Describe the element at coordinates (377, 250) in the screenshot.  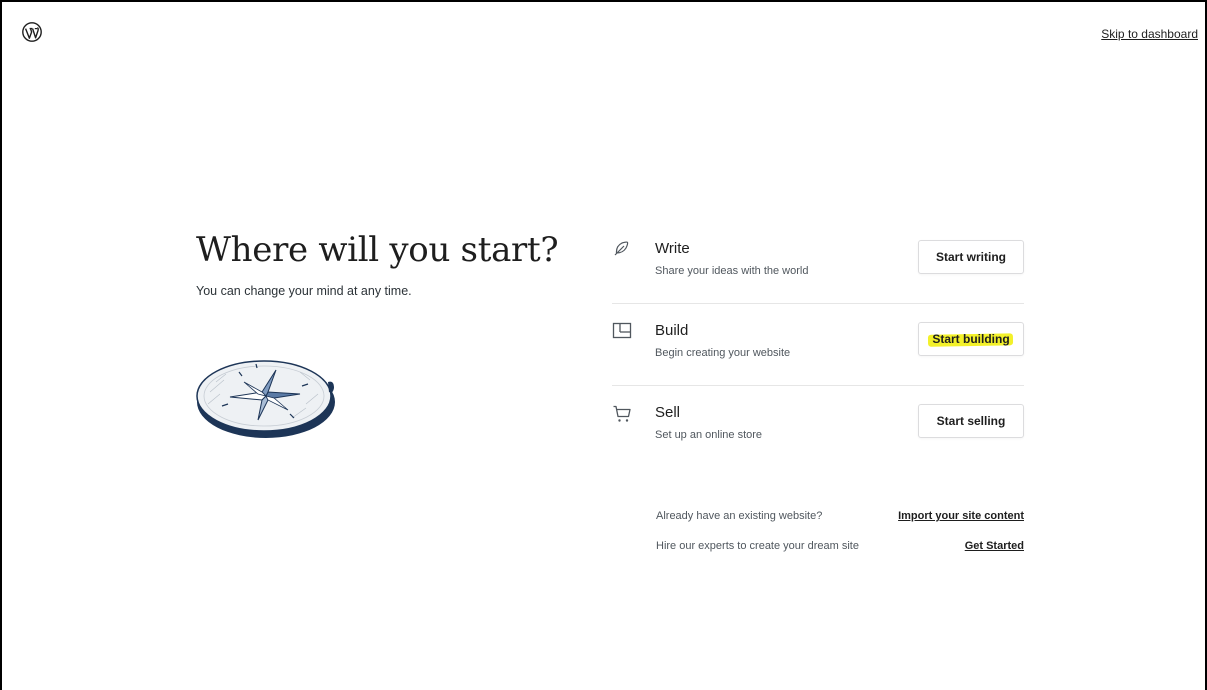
I see `page-title: Where will you start?` at that location.